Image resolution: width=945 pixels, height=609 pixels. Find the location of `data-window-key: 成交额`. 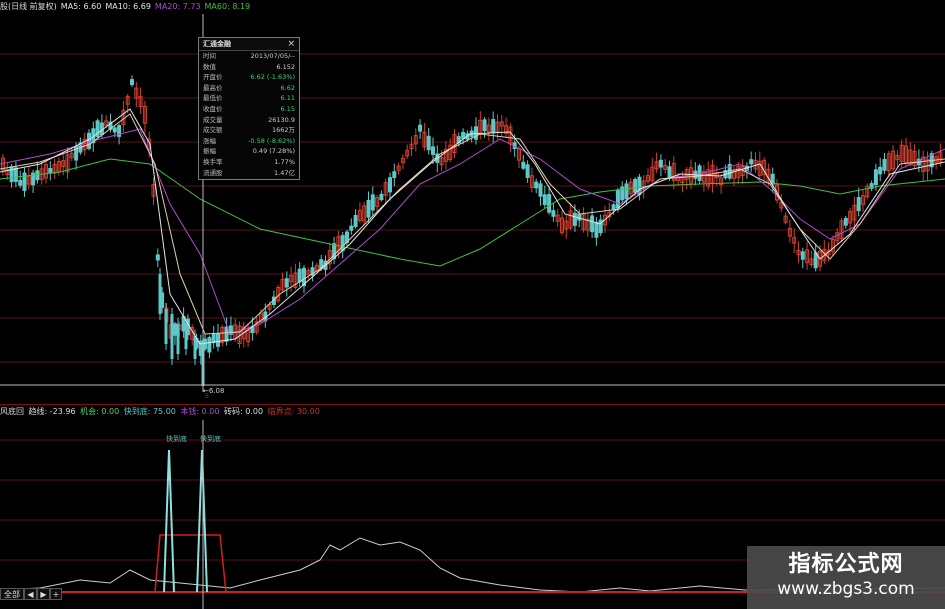

data-window-key: 成交额 is located at coordinates (213, 130).